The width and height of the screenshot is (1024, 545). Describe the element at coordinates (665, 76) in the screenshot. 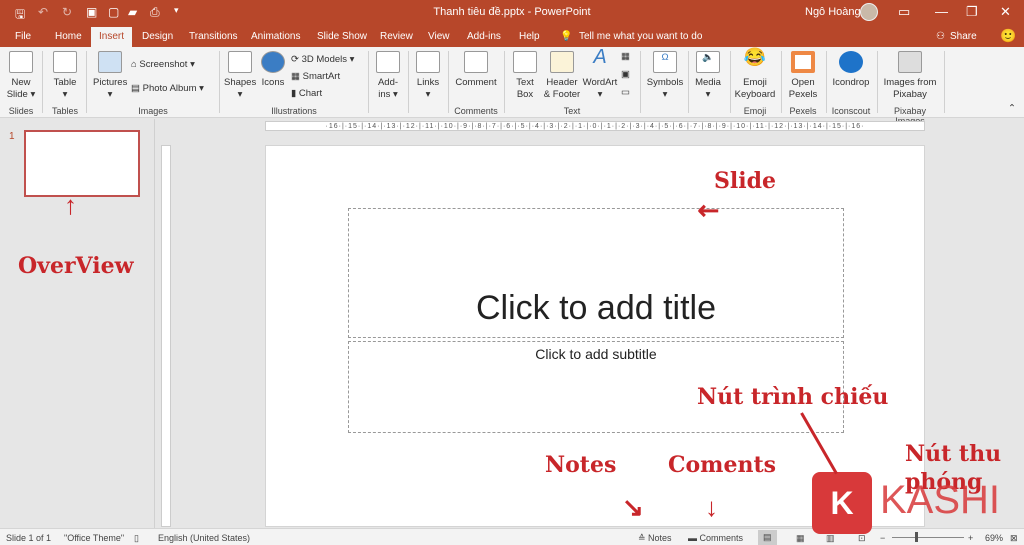

I see `symbols-button: Ω Symbols ▾` at that location.